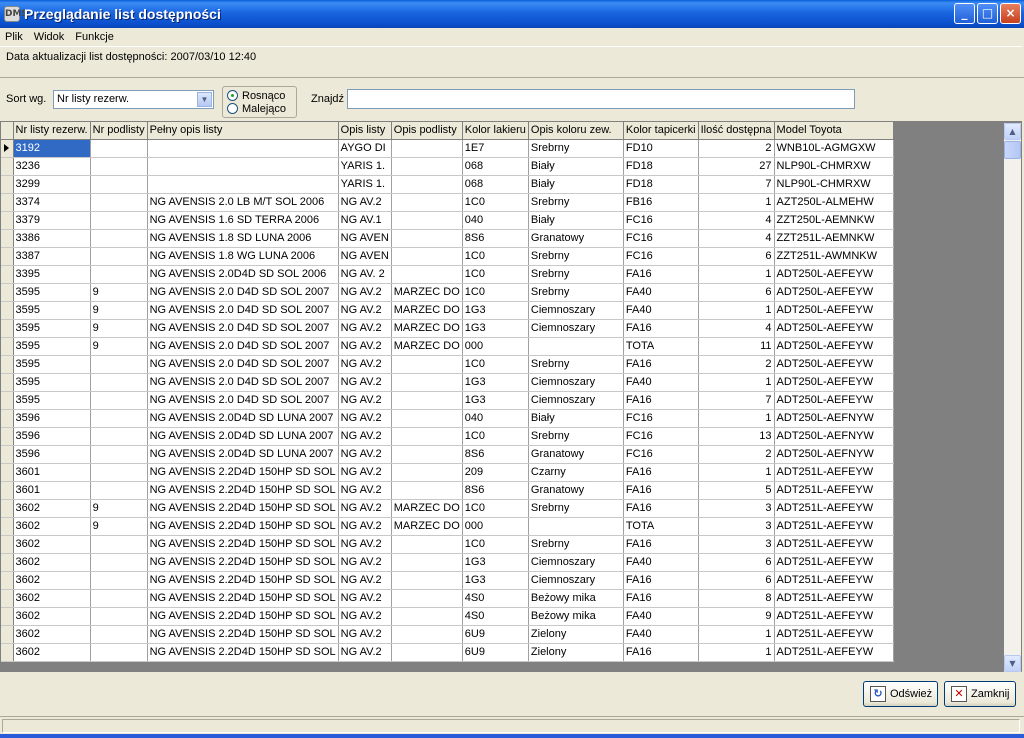 This screenshot has height=738, width=1024. I want to click on cell-col-nr-podlisty: 9, so click(119, 292).